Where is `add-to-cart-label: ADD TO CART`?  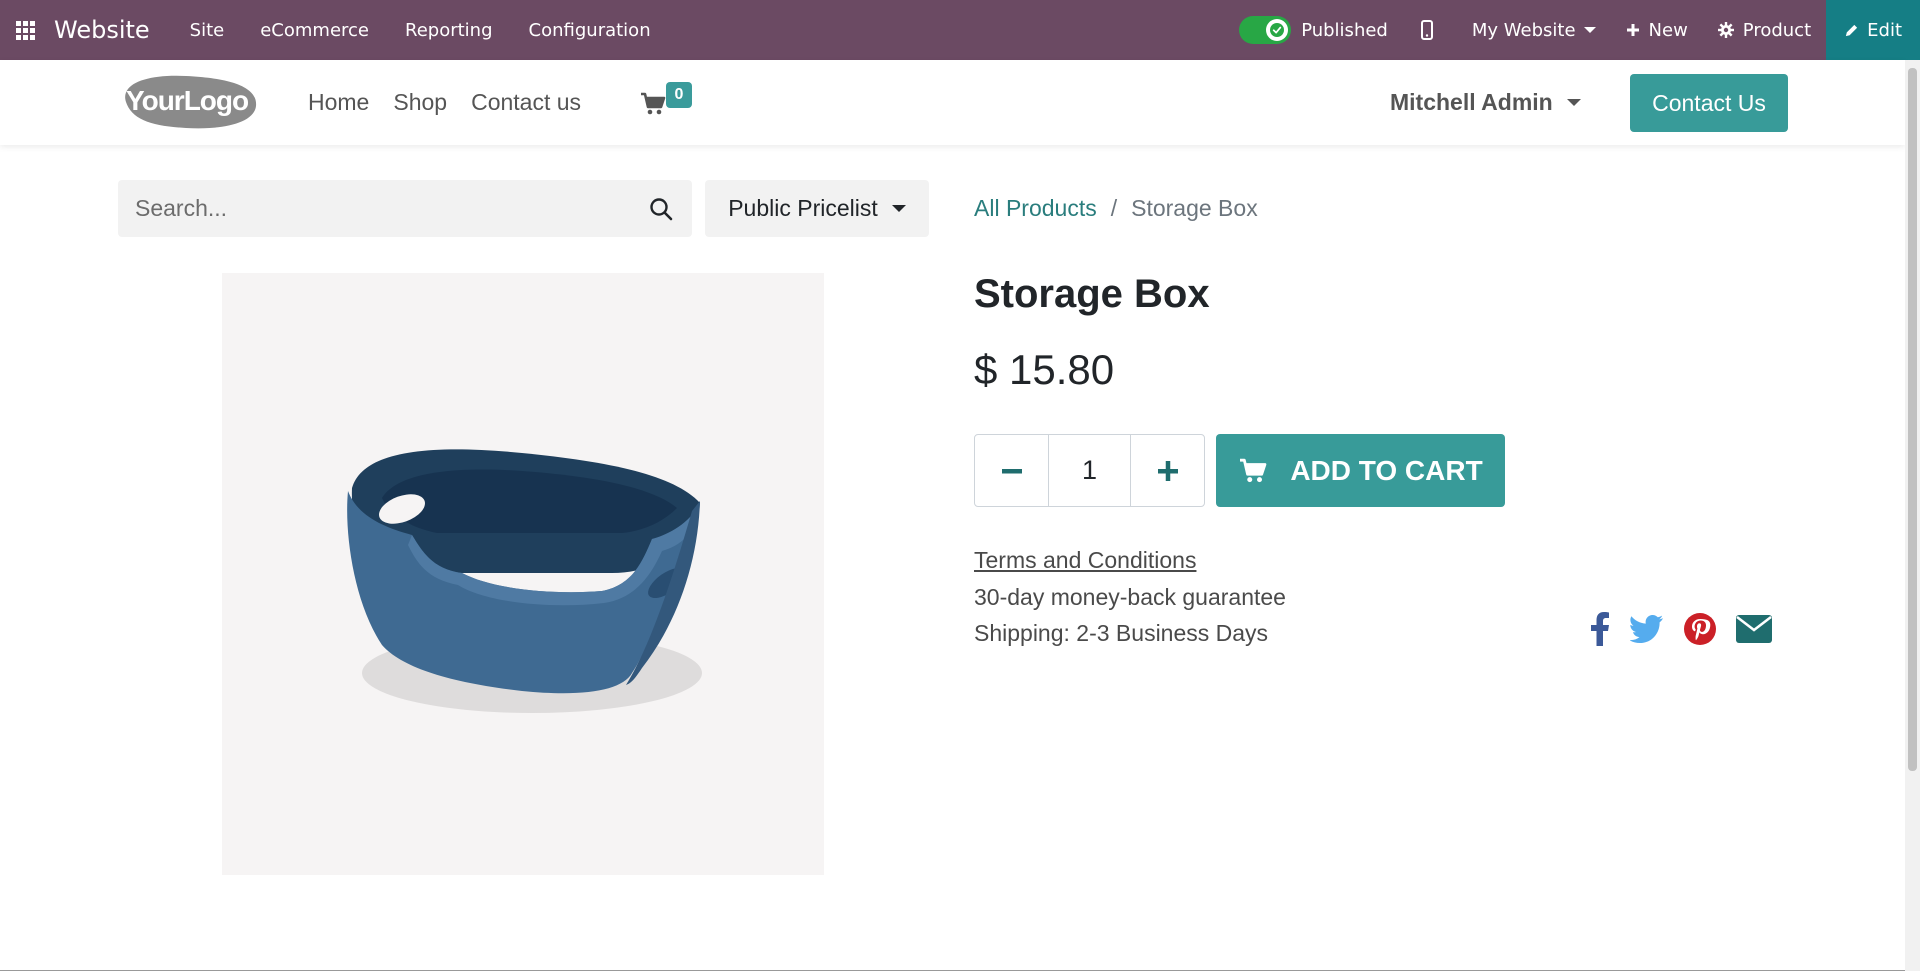 add-to-cart-label: ADD TO CART is located at coordinates (1386, 470).